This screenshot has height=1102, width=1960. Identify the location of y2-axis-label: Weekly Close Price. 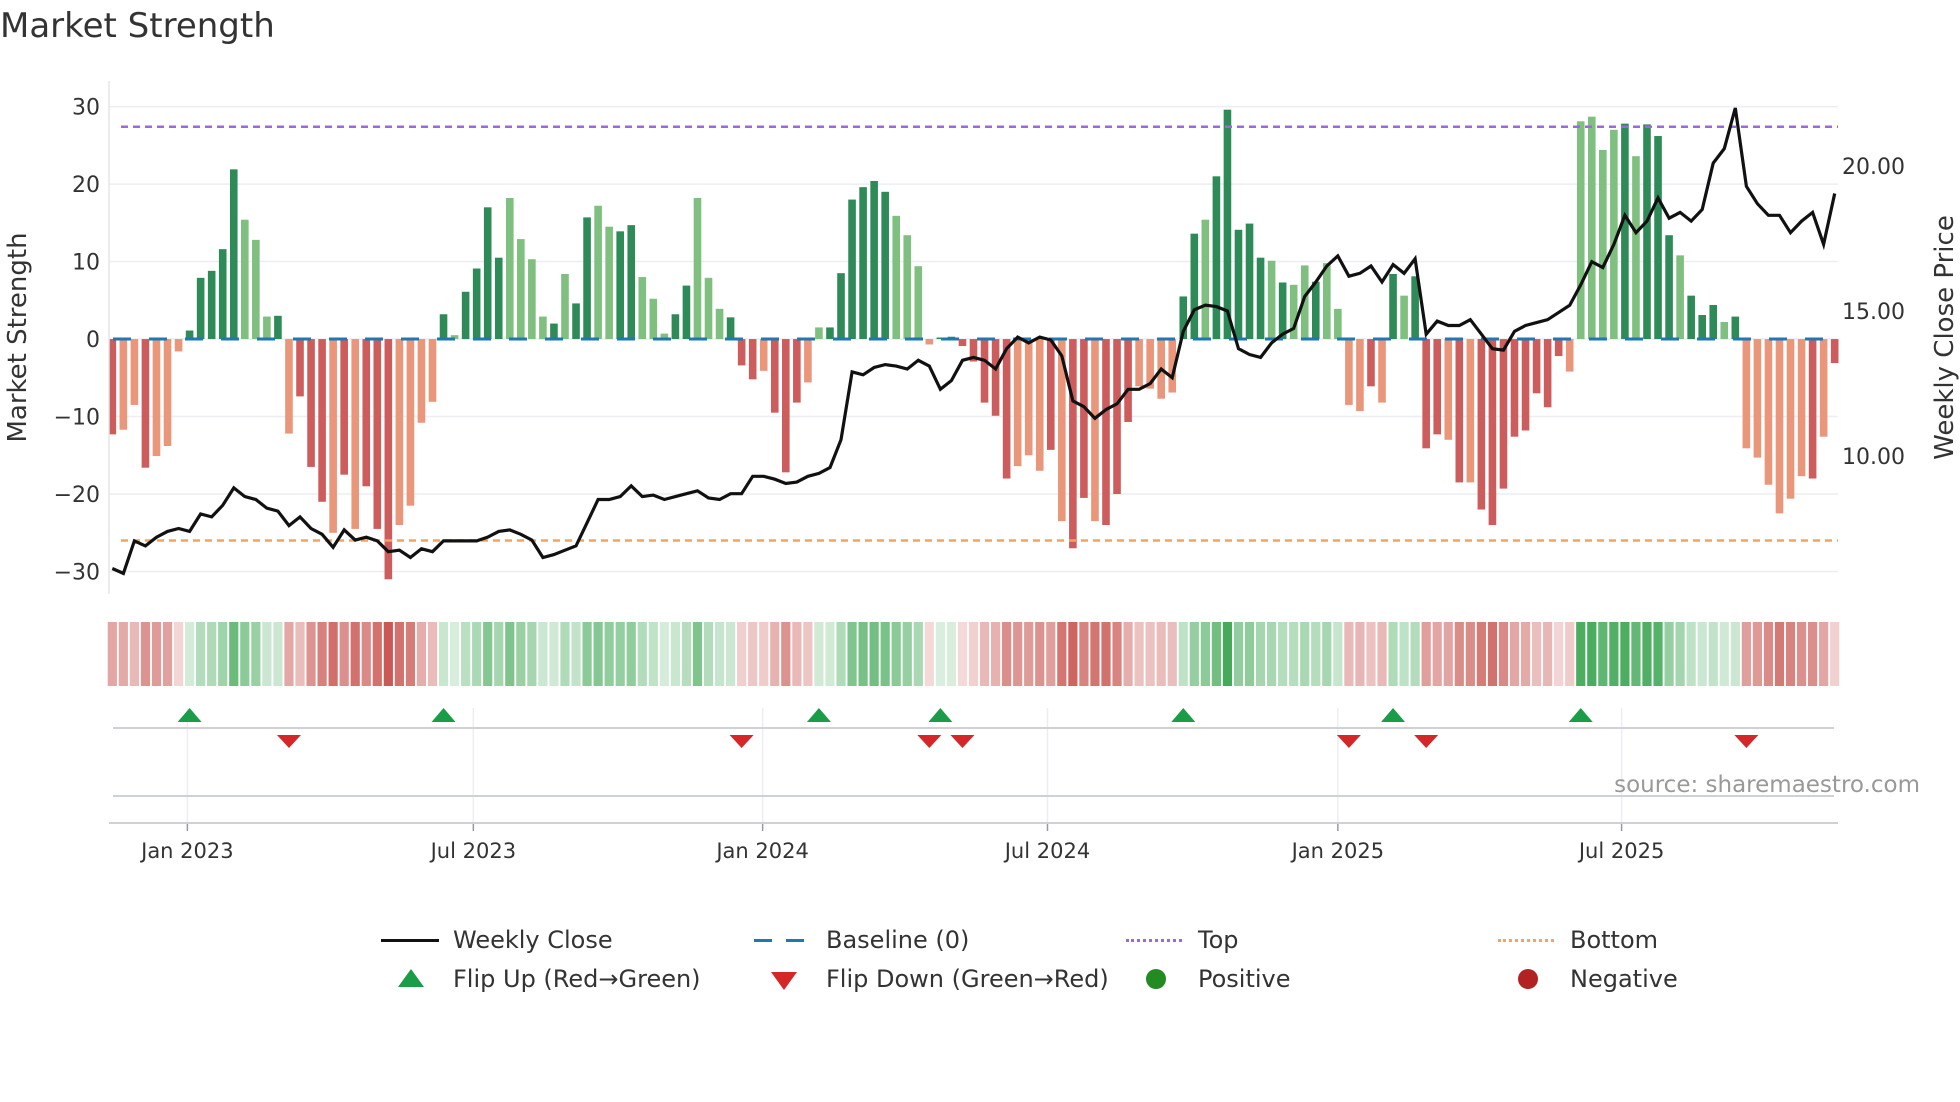
(1945, 337).